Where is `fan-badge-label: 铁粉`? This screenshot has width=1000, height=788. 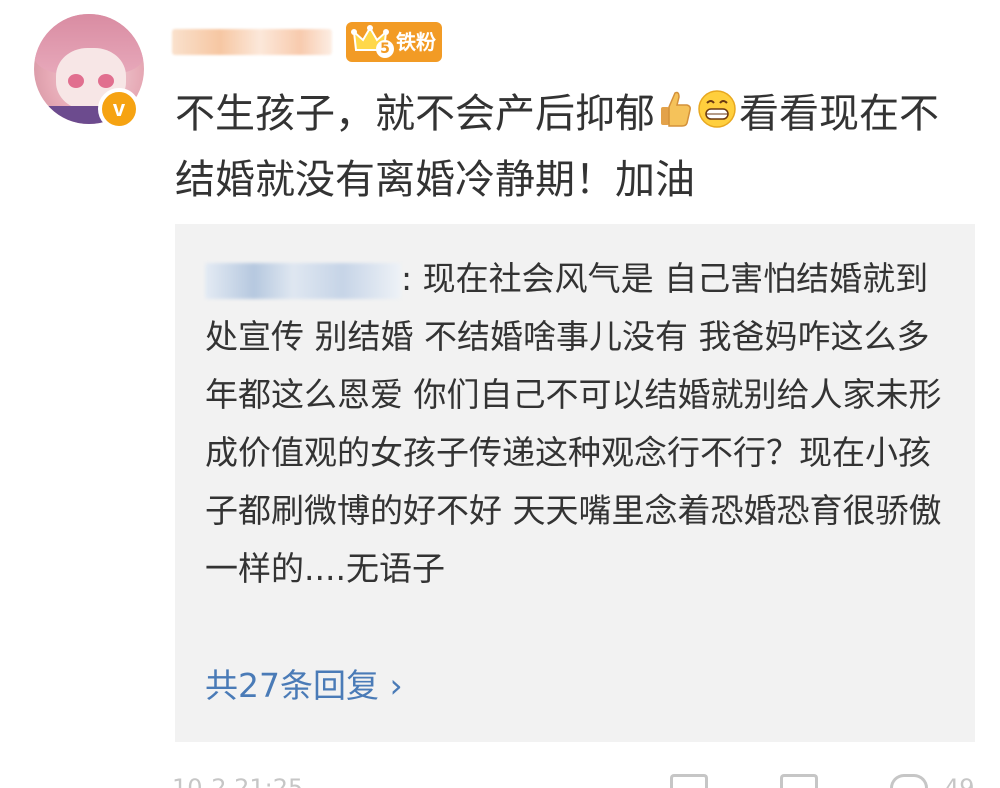
fan-badge-label: 铁粉 is located at coordinates (416, 42).